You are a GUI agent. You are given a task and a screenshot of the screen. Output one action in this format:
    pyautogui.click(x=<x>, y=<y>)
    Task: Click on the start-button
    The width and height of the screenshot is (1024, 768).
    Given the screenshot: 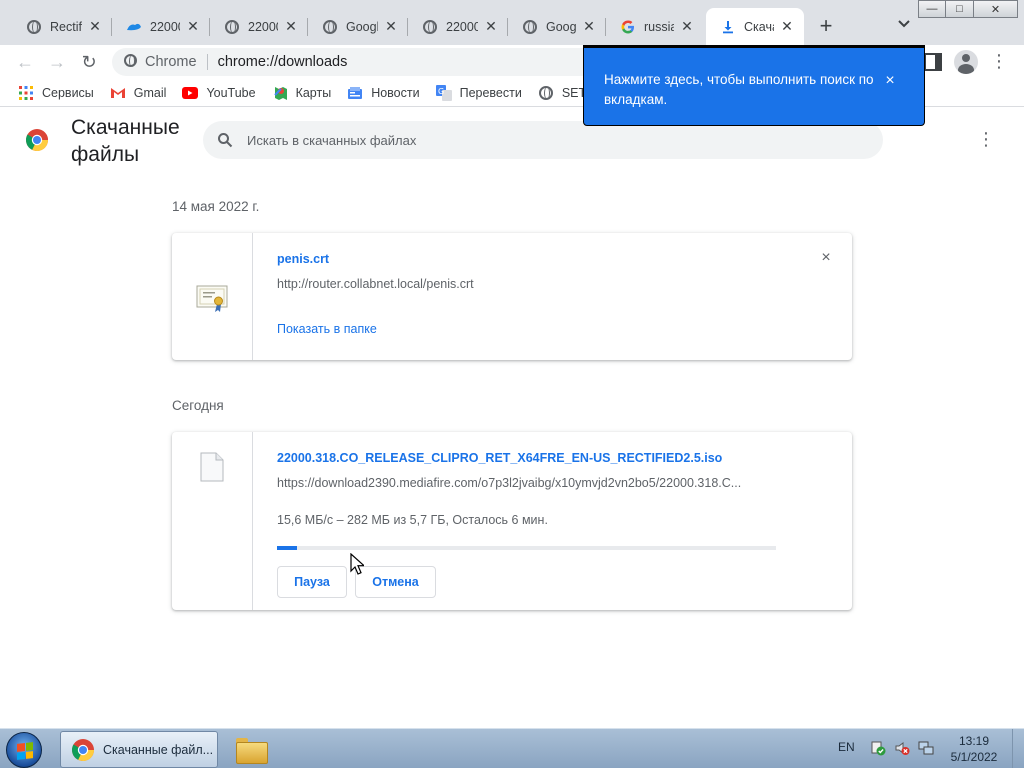 What is the action you would take?
    pyautogui.click(x=24, y=750)
    